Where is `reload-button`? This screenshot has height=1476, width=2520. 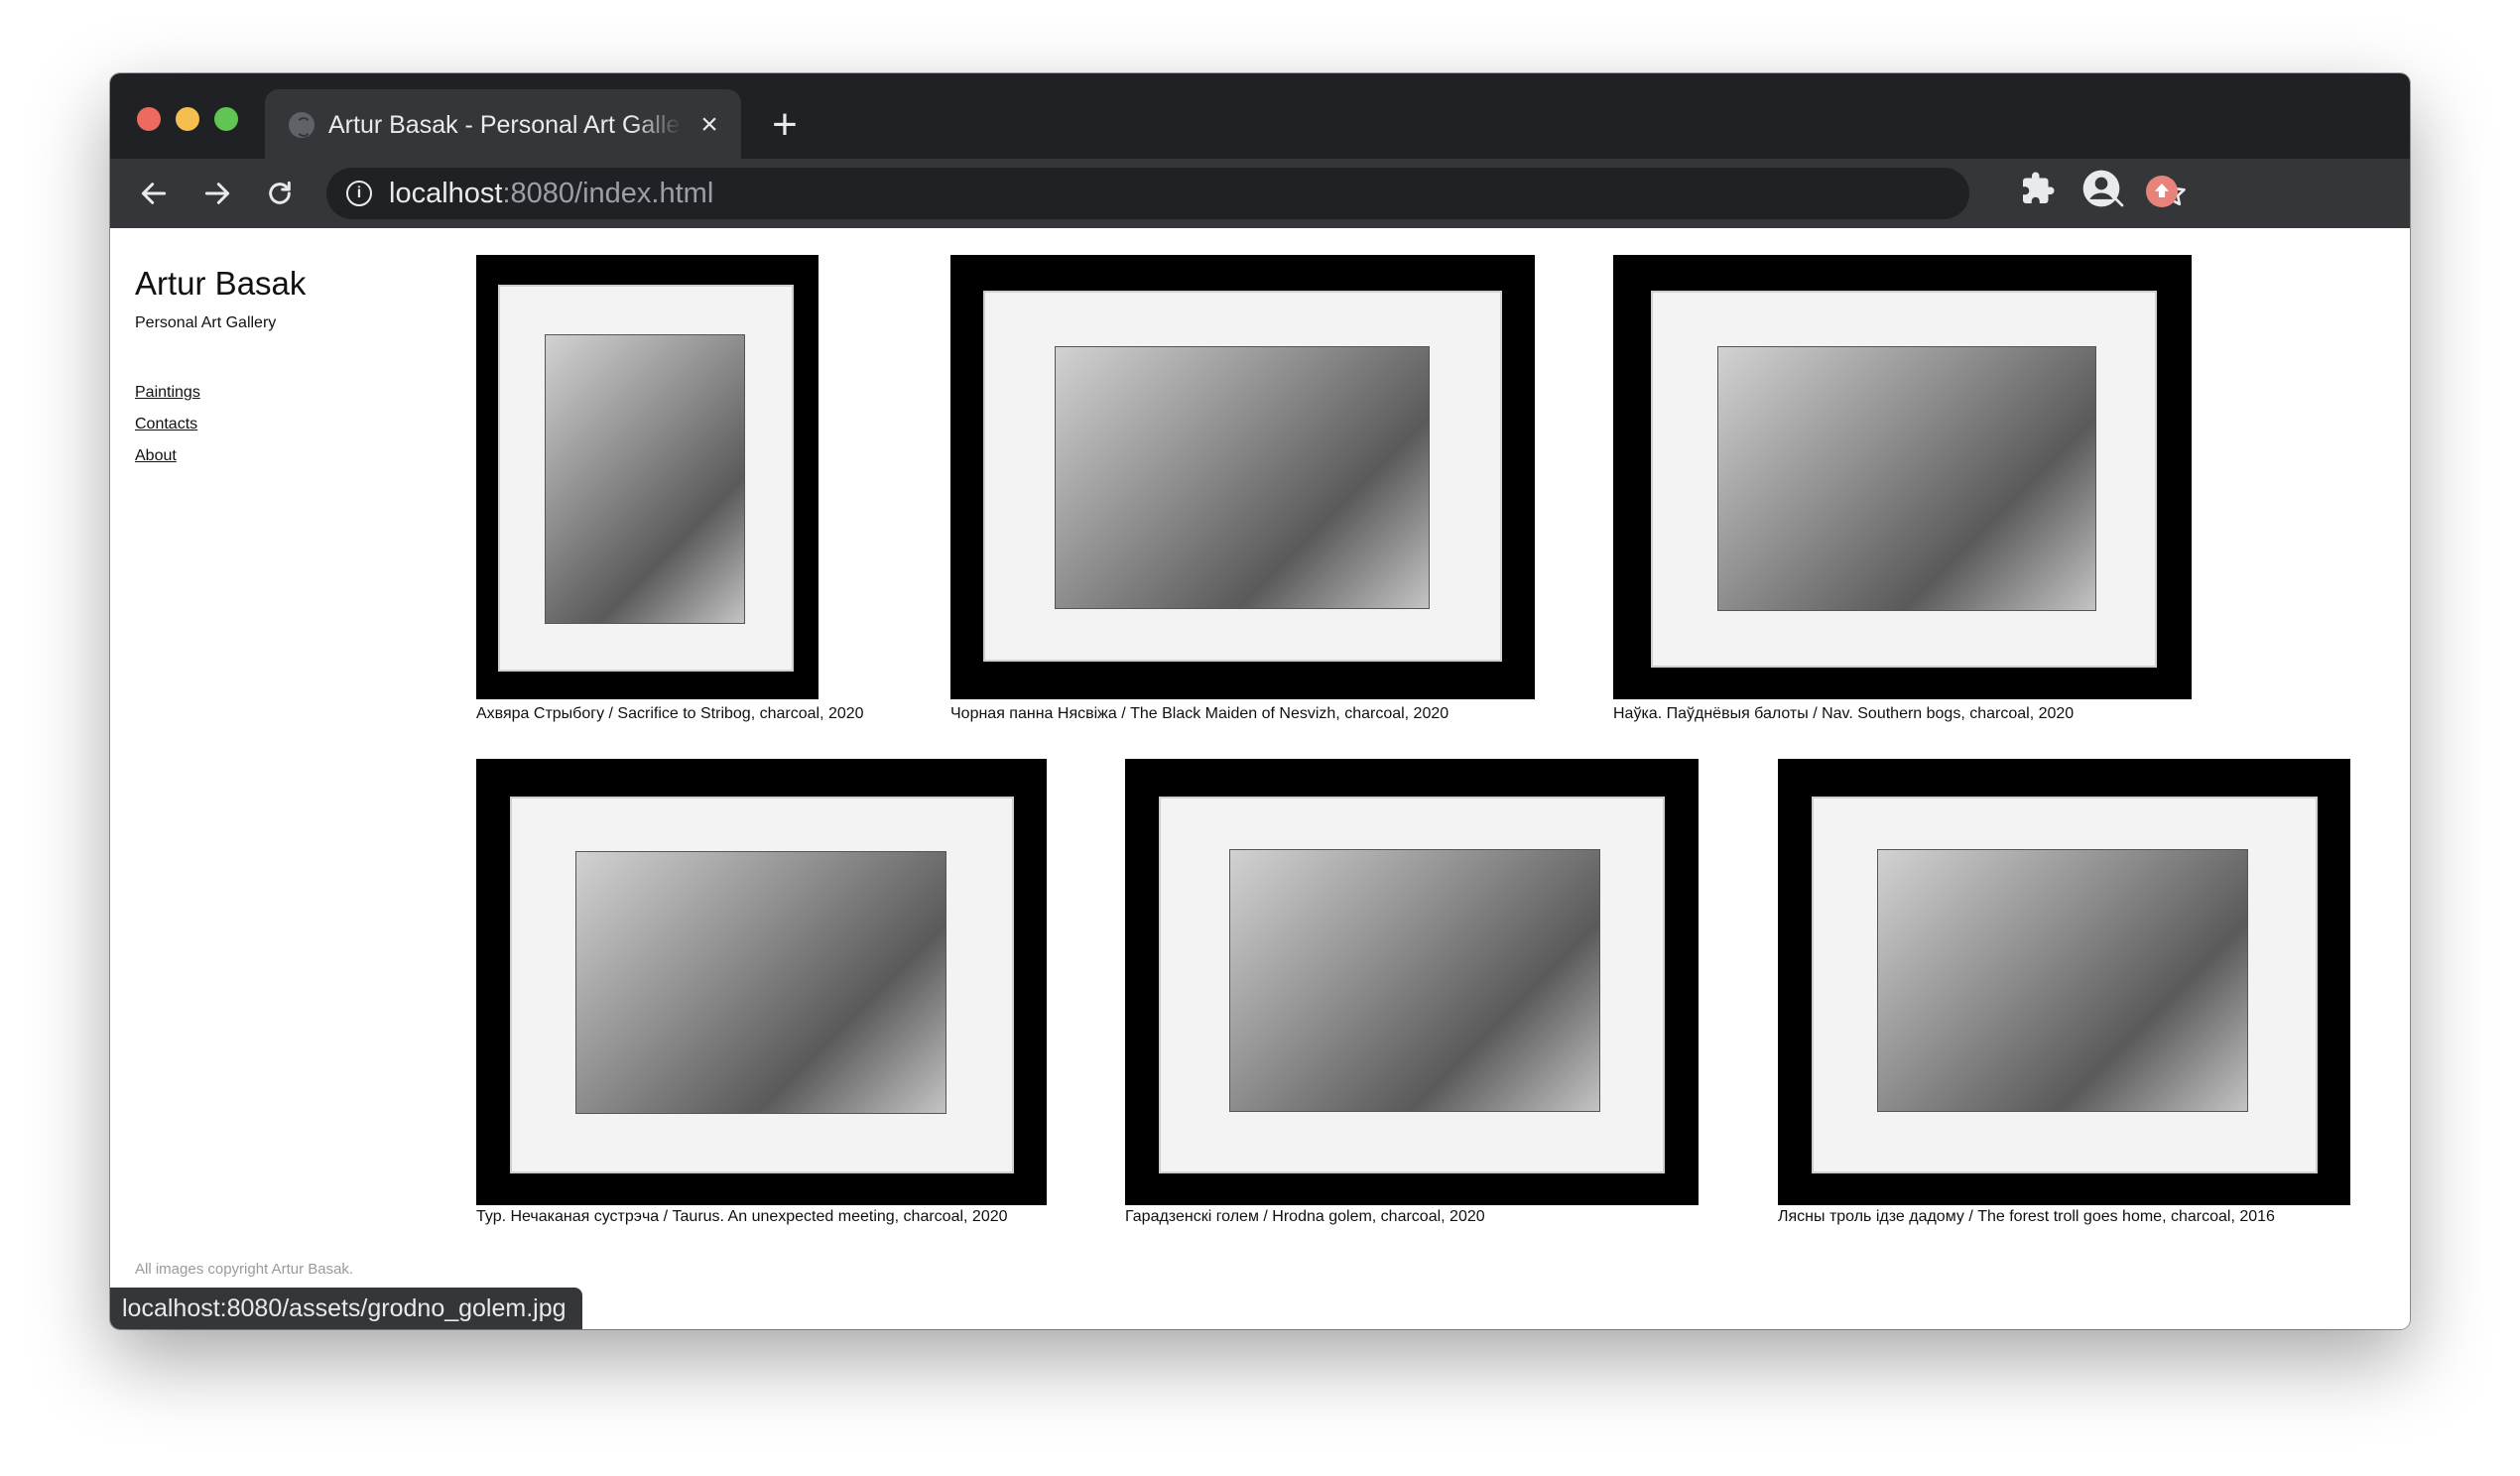 reload-button is located at coordinates (280, 193).